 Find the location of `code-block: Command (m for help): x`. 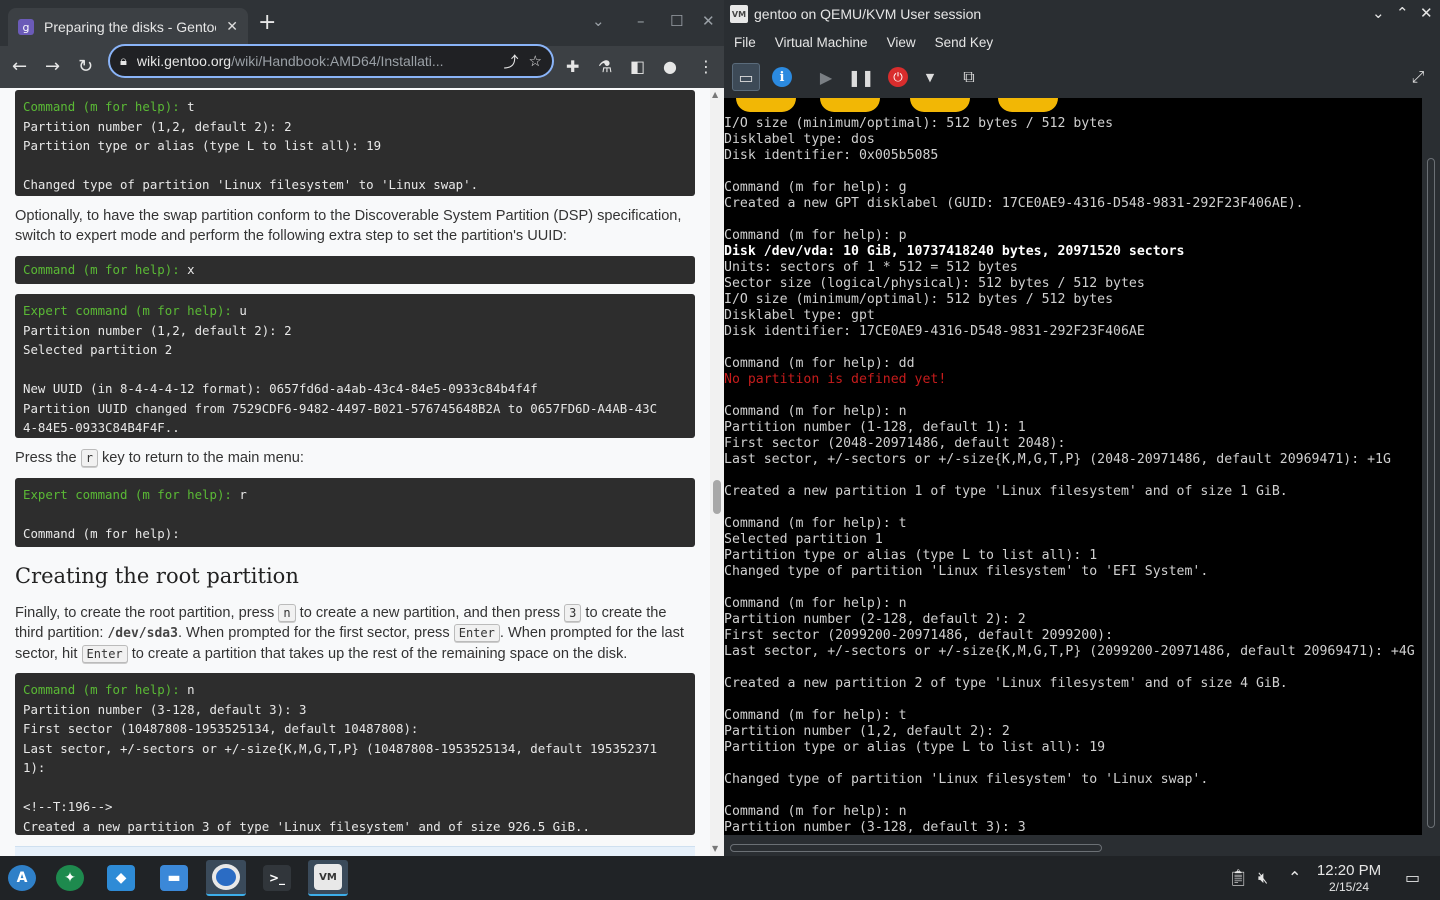

code-block: Command (m for help): x is located at coordinates (355, 270).